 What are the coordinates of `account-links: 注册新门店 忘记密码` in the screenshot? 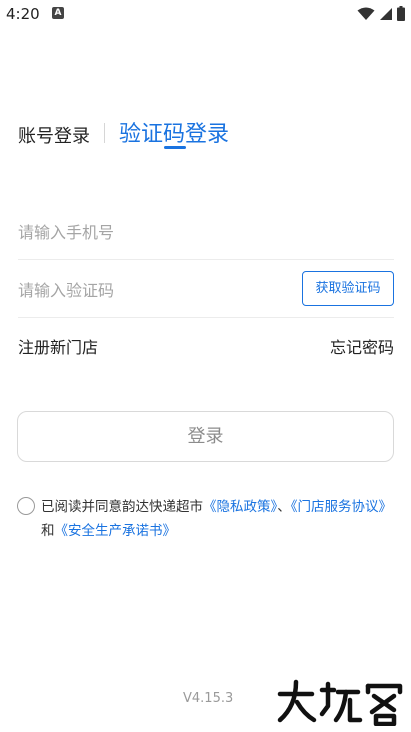 It's located at (206, 345).